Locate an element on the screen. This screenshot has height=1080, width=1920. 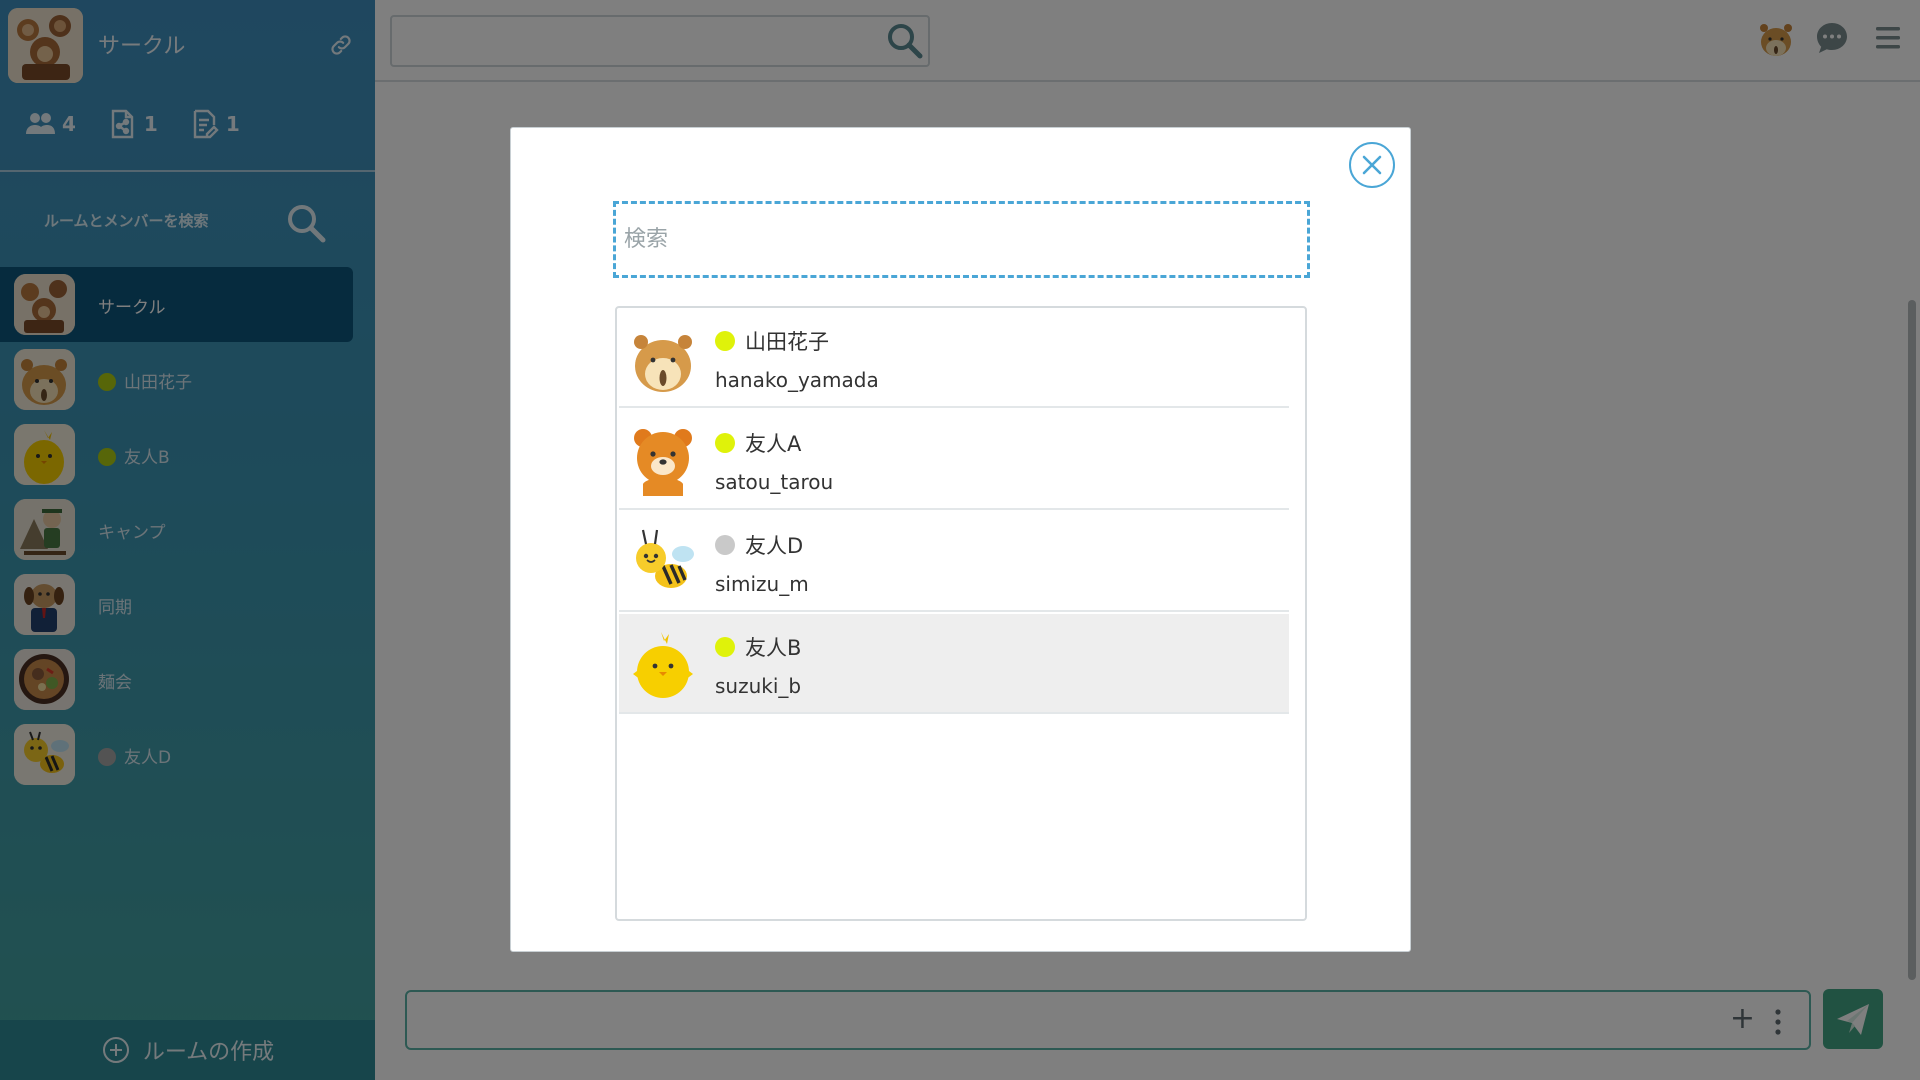
member-search-field is located at coordinates (961, 239).